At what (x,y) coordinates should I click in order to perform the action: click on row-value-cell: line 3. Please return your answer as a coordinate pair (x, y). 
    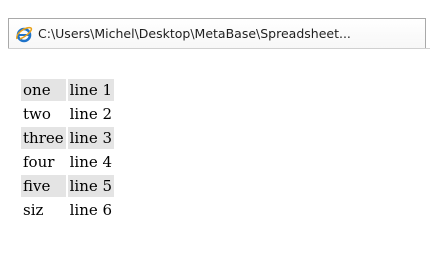
    Looking at the image, I should click on (91, 138).